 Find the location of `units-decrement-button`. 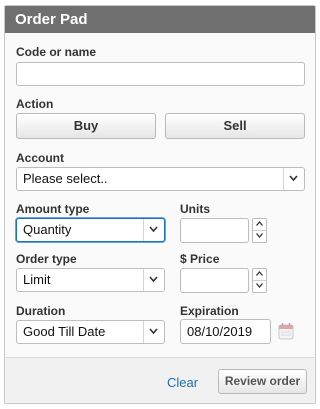

units-decrement-button is located at coordinates (259, 237).